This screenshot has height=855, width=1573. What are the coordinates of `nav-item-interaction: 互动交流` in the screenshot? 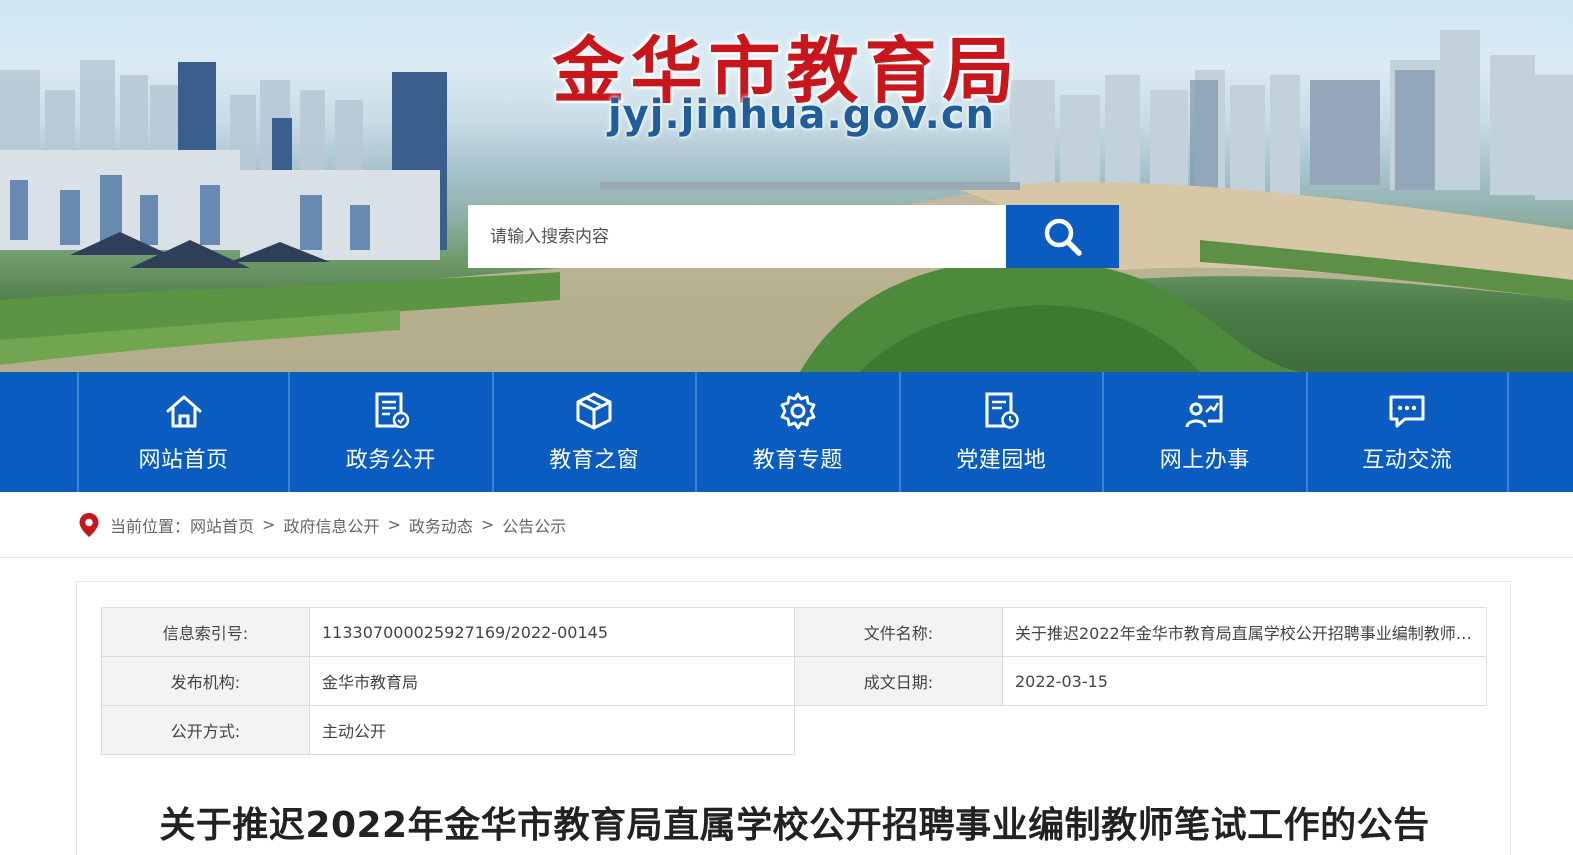 It's located at (1407, 432).